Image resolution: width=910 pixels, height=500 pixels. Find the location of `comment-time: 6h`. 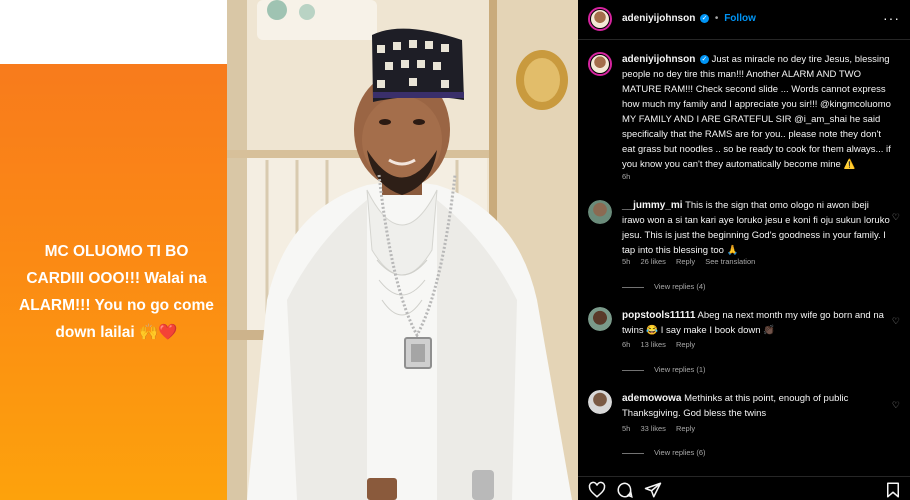

comment-time: 6h is located at coordinates (626, 344).